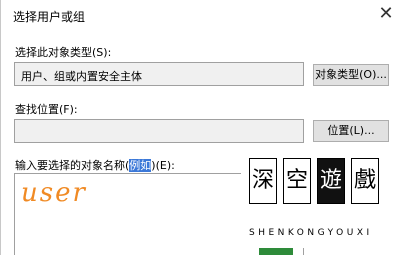 This screenshot has width=400, height=255. Describe the element at coordinates (46, 109) in the screenshot. I see `location-label: 查找位置(F):` at that location.